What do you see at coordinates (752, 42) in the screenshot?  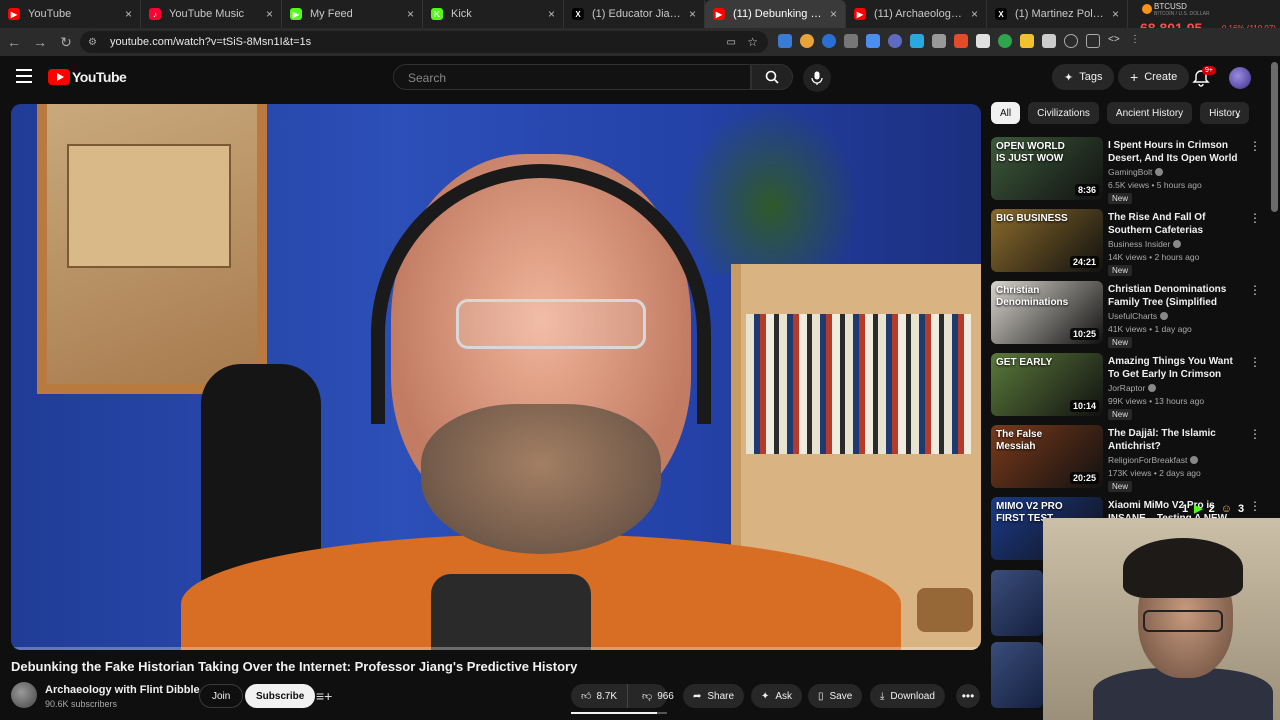 I see `bookmark-star-icon: ☆` at bounding box center [752, 42].